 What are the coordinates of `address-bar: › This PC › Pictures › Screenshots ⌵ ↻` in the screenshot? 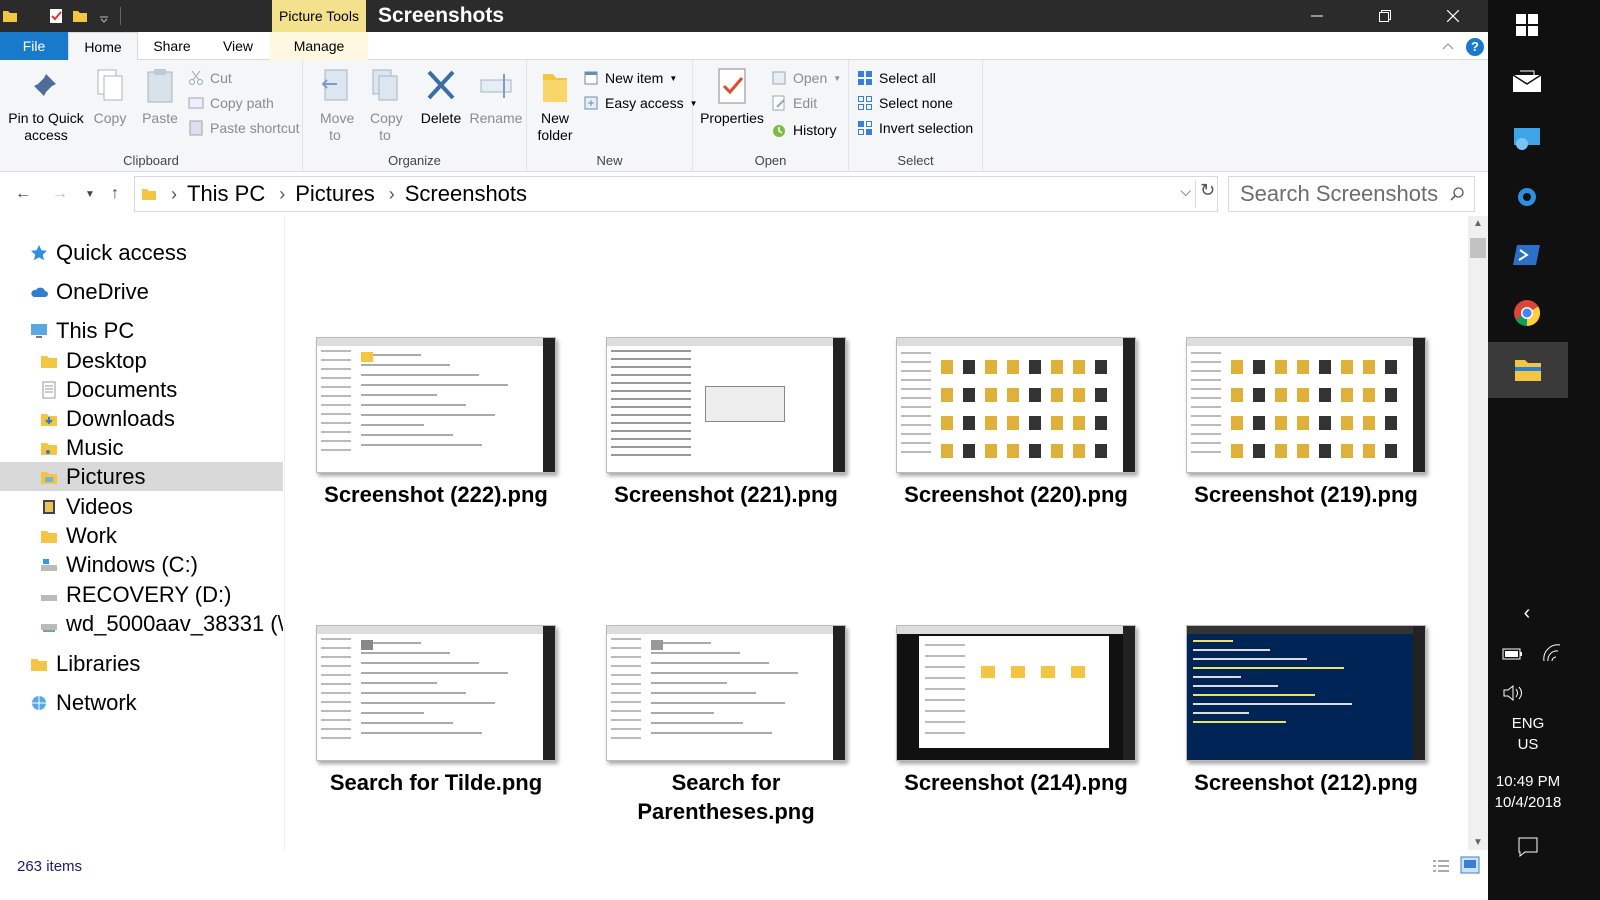 It's located at (676, 194).